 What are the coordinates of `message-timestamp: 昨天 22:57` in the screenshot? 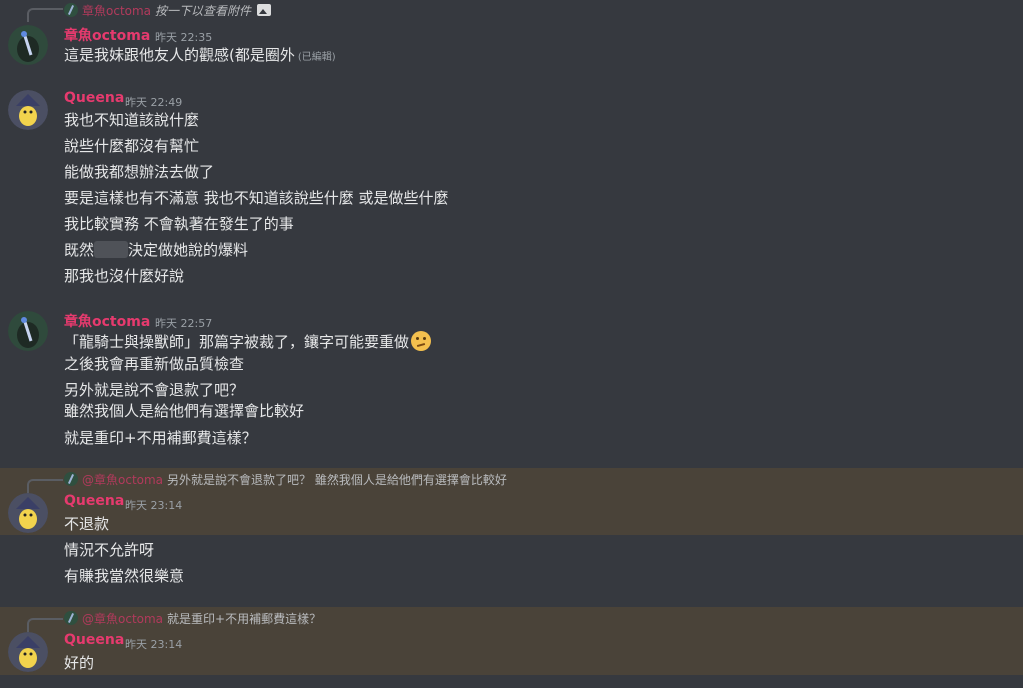 It's located at (184, 323).